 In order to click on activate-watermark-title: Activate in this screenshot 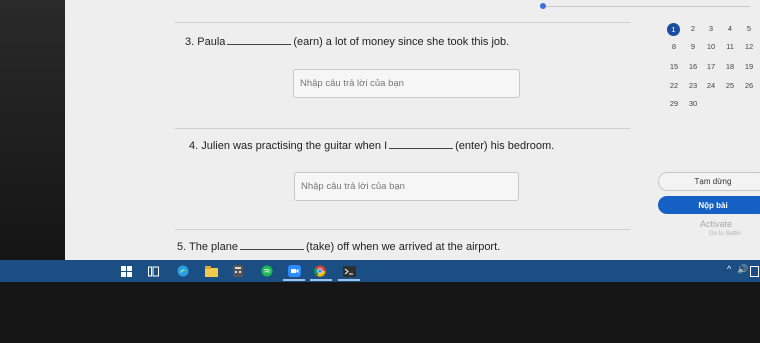, I will do `click(716, 224)`.